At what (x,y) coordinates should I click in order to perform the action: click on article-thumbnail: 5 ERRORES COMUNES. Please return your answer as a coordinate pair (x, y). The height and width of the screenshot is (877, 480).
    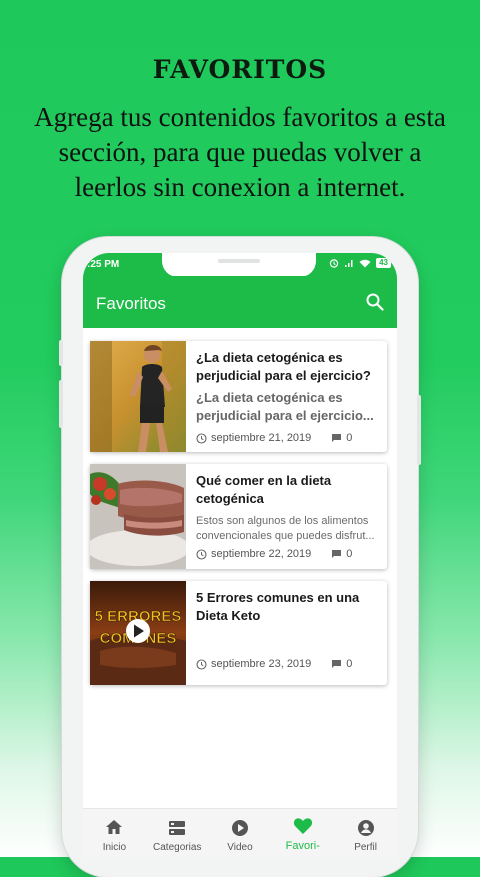
    Looking at the image, I should click on (138, 633).